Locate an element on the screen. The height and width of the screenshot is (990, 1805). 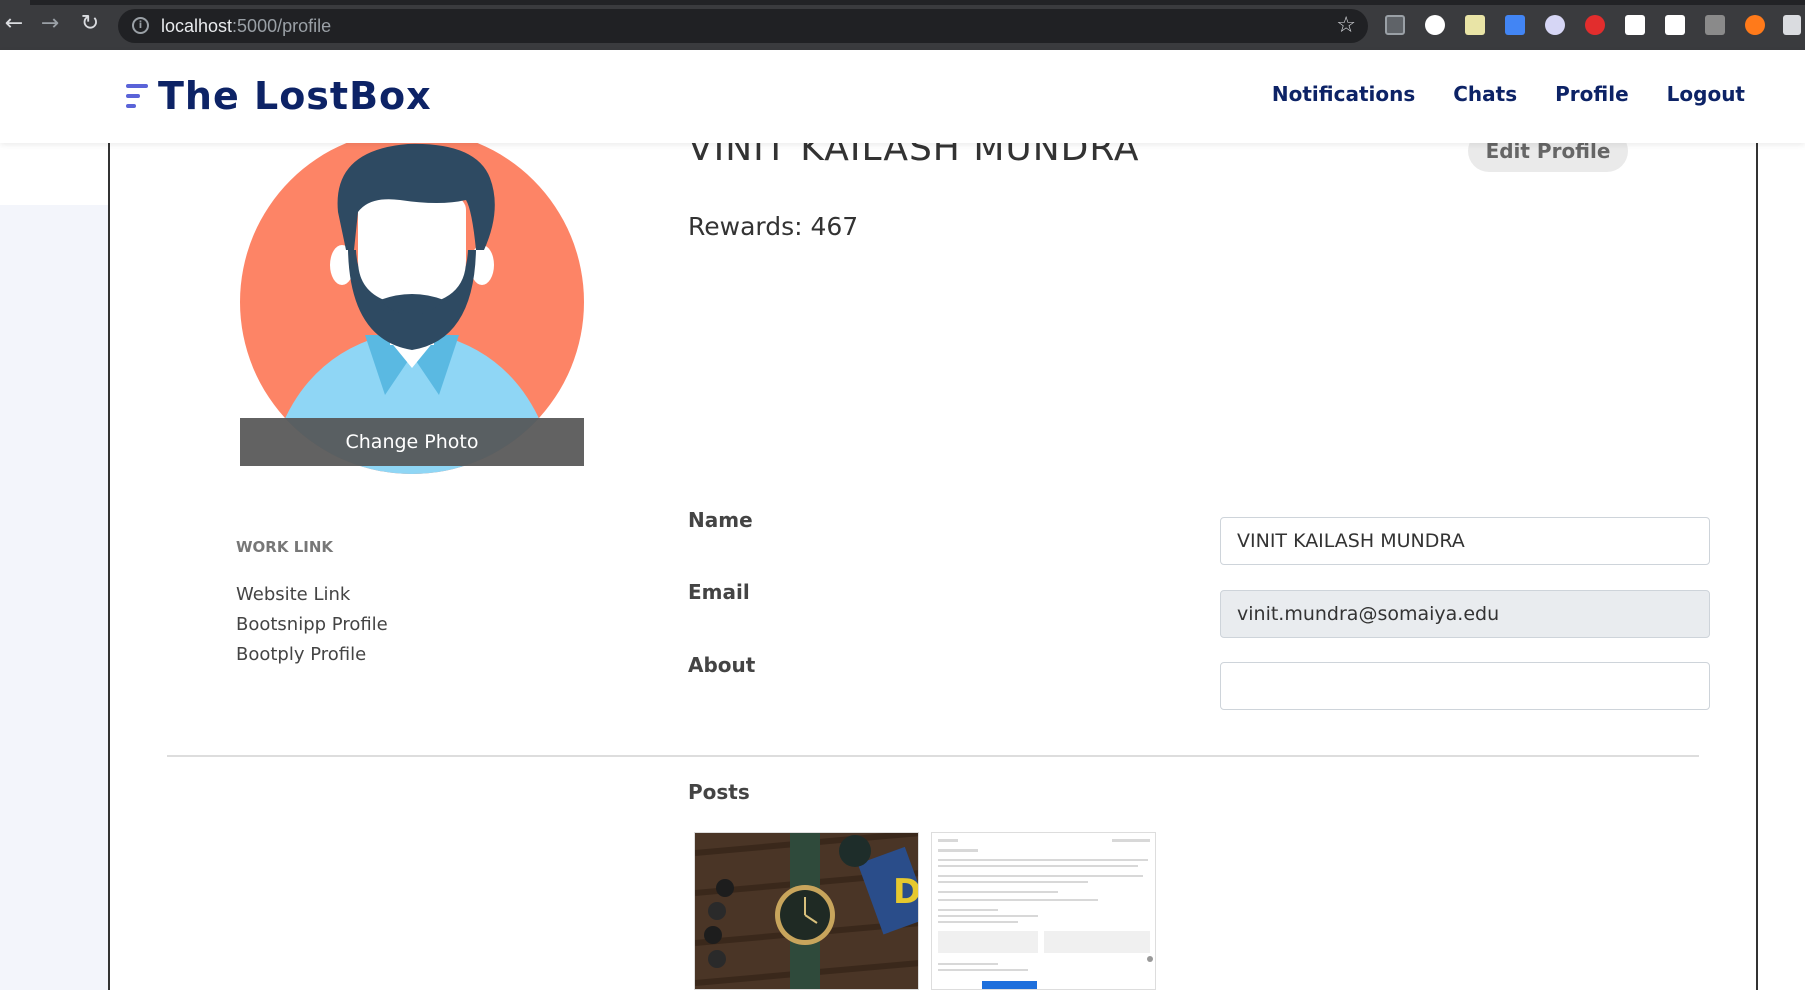
nav-links: Notifications Chats Profile Logout is located at coordinates (1508, 94).